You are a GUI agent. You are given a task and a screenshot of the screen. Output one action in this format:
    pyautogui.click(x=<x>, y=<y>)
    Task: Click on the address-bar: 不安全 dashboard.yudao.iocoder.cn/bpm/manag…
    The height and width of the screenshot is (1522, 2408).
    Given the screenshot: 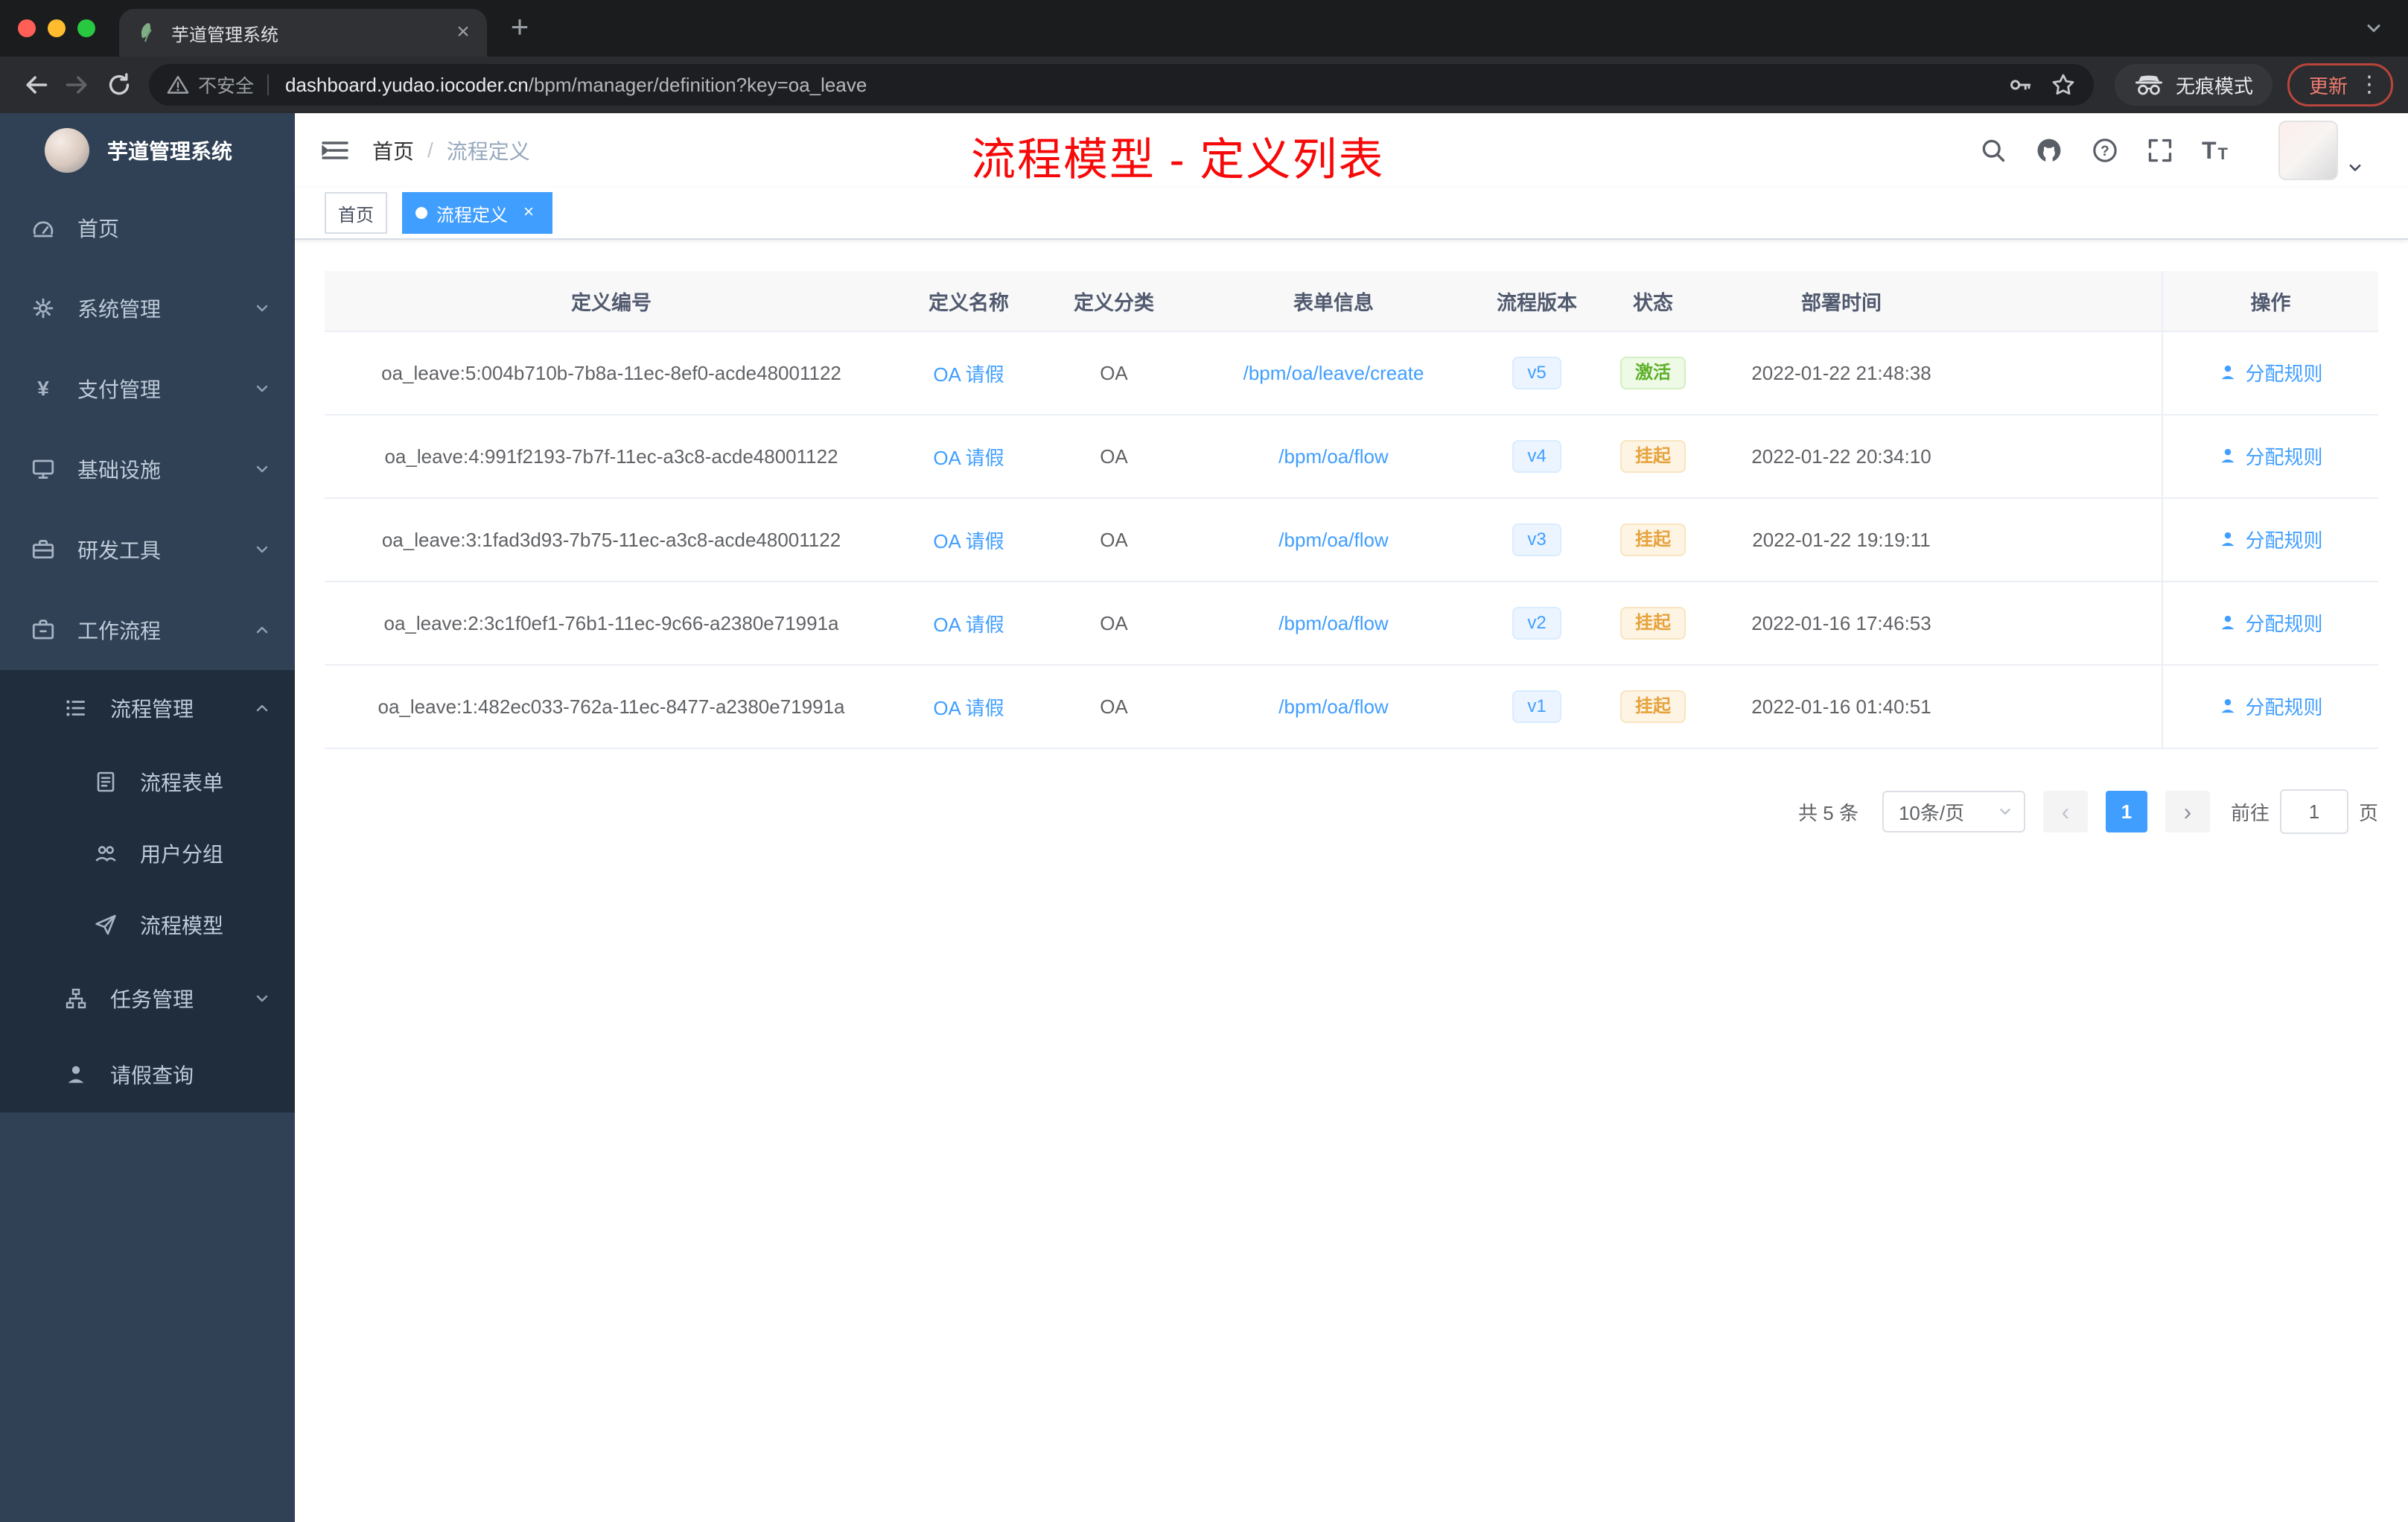 What is the action you would take?
    pyautogui.click(x=1121, y=85)
    